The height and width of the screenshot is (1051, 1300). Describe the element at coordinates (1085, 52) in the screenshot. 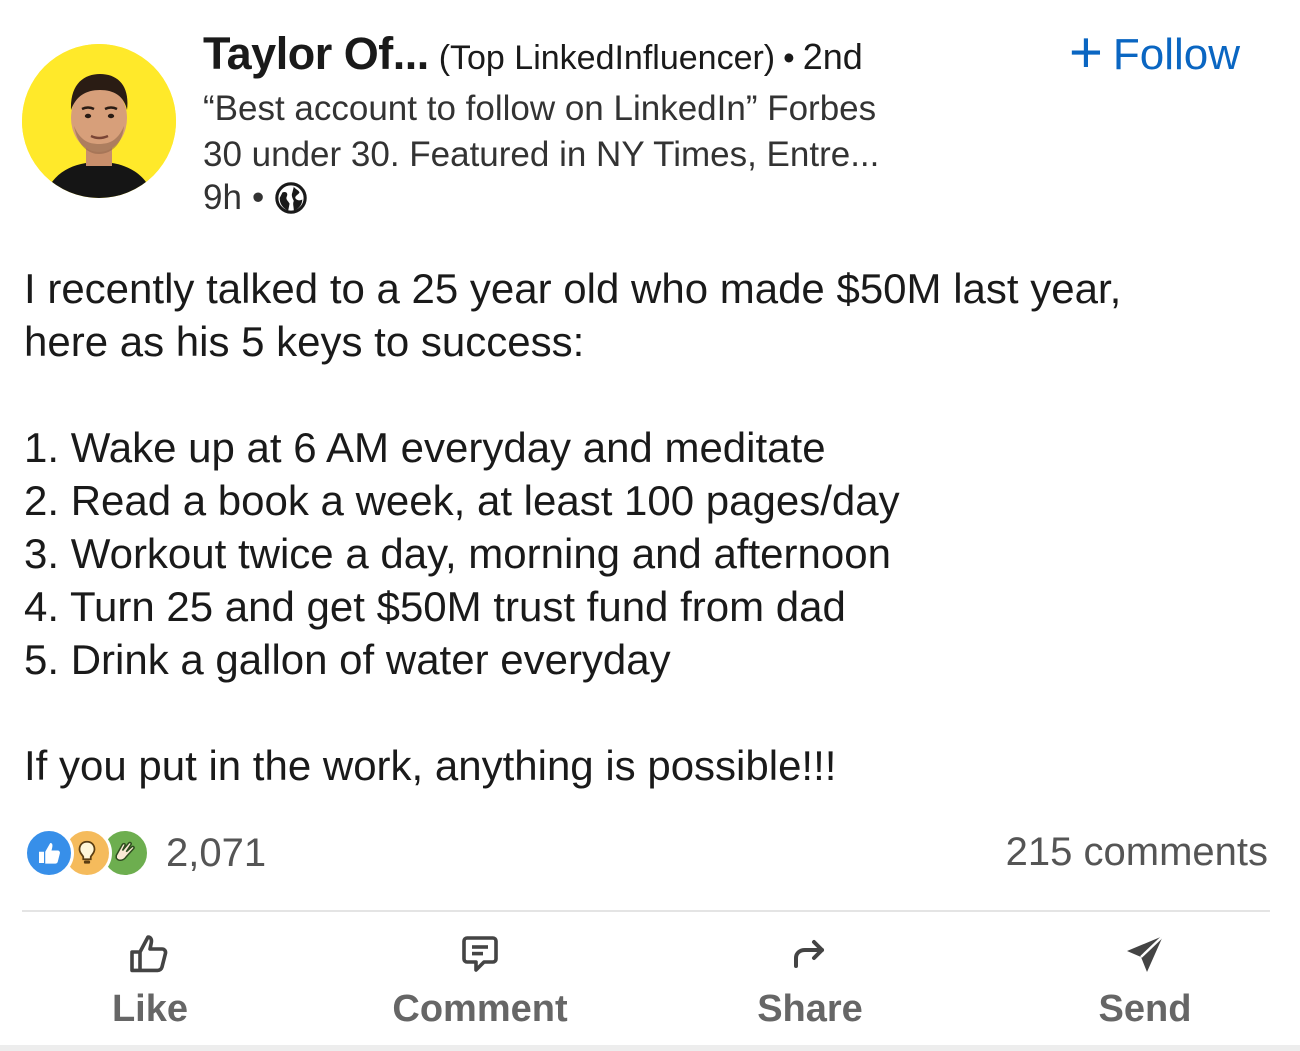

I see `plus-icon: +` at that location.